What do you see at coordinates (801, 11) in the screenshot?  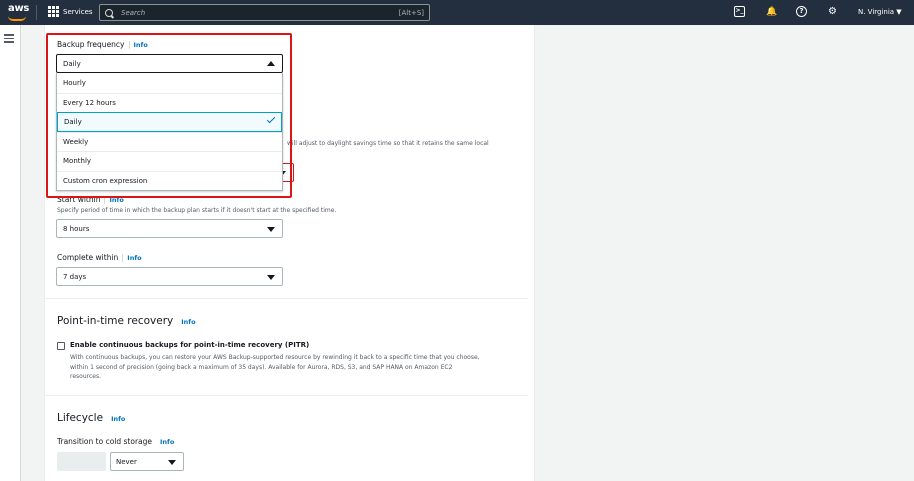 I see `help-icon: ?` at bounding box center [801, 11].